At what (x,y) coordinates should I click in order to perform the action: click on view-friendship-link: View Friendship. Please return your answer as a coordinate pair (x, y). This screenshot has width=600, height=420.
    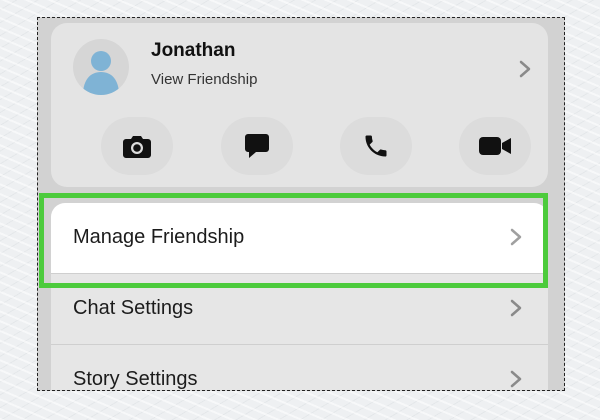
    Looking at the image, I should click on (204, 79).